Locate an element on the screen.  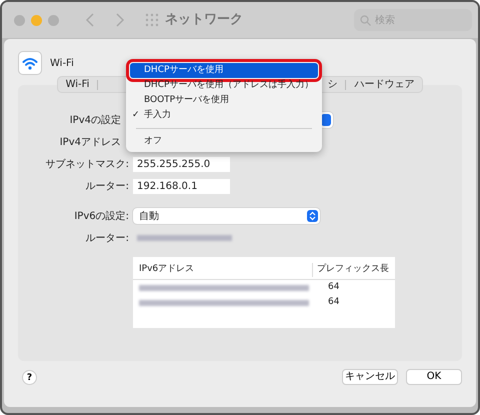
menu-item: オフ is located at coordinates (224, 141).